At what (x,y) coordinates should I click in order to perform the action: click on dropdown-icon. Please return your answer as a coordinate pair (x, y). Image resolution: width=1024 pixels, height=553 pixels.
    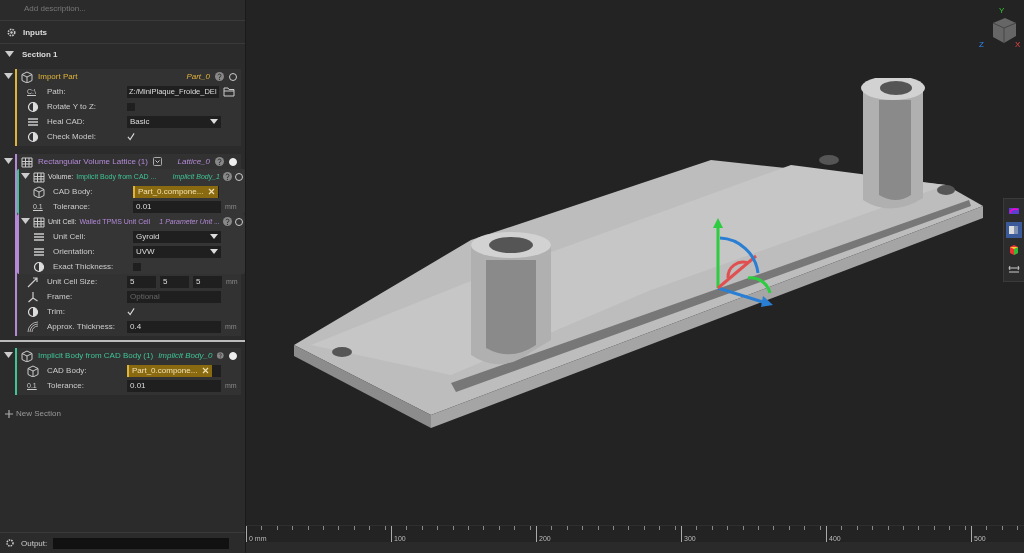
    Looking at the image, I should click on (157, 161).